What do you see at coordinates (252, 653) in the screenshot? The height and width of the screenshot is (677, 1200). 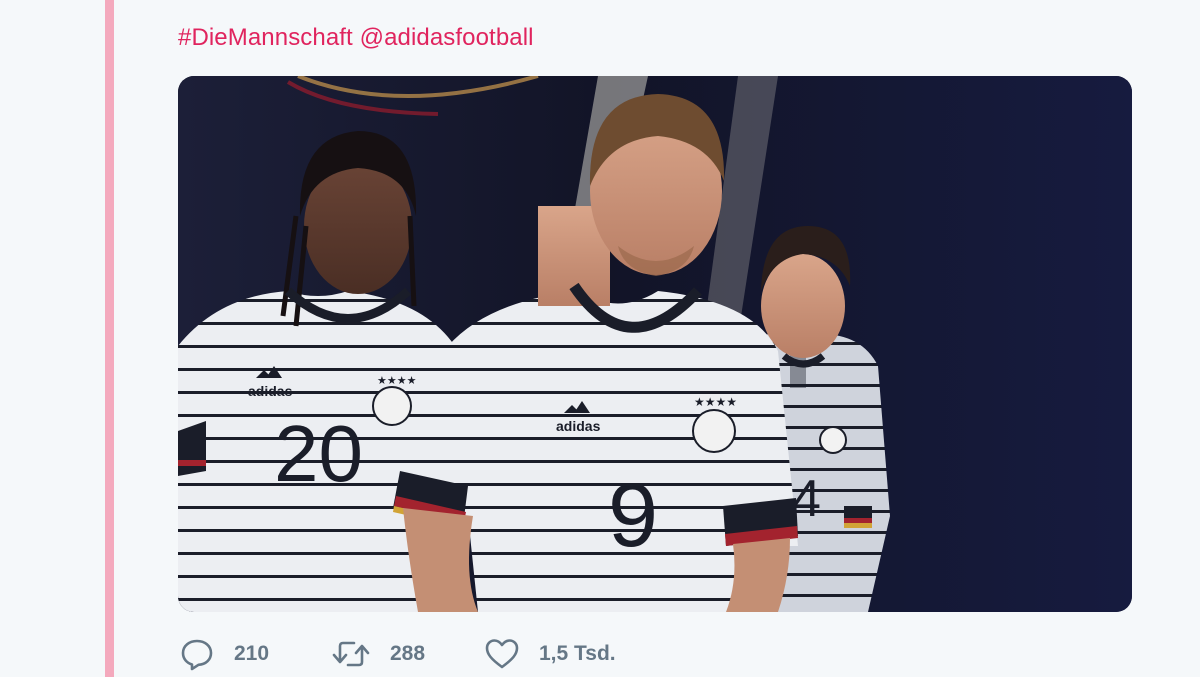 I see `reply-count: 210` at bounding box center [252, 653].